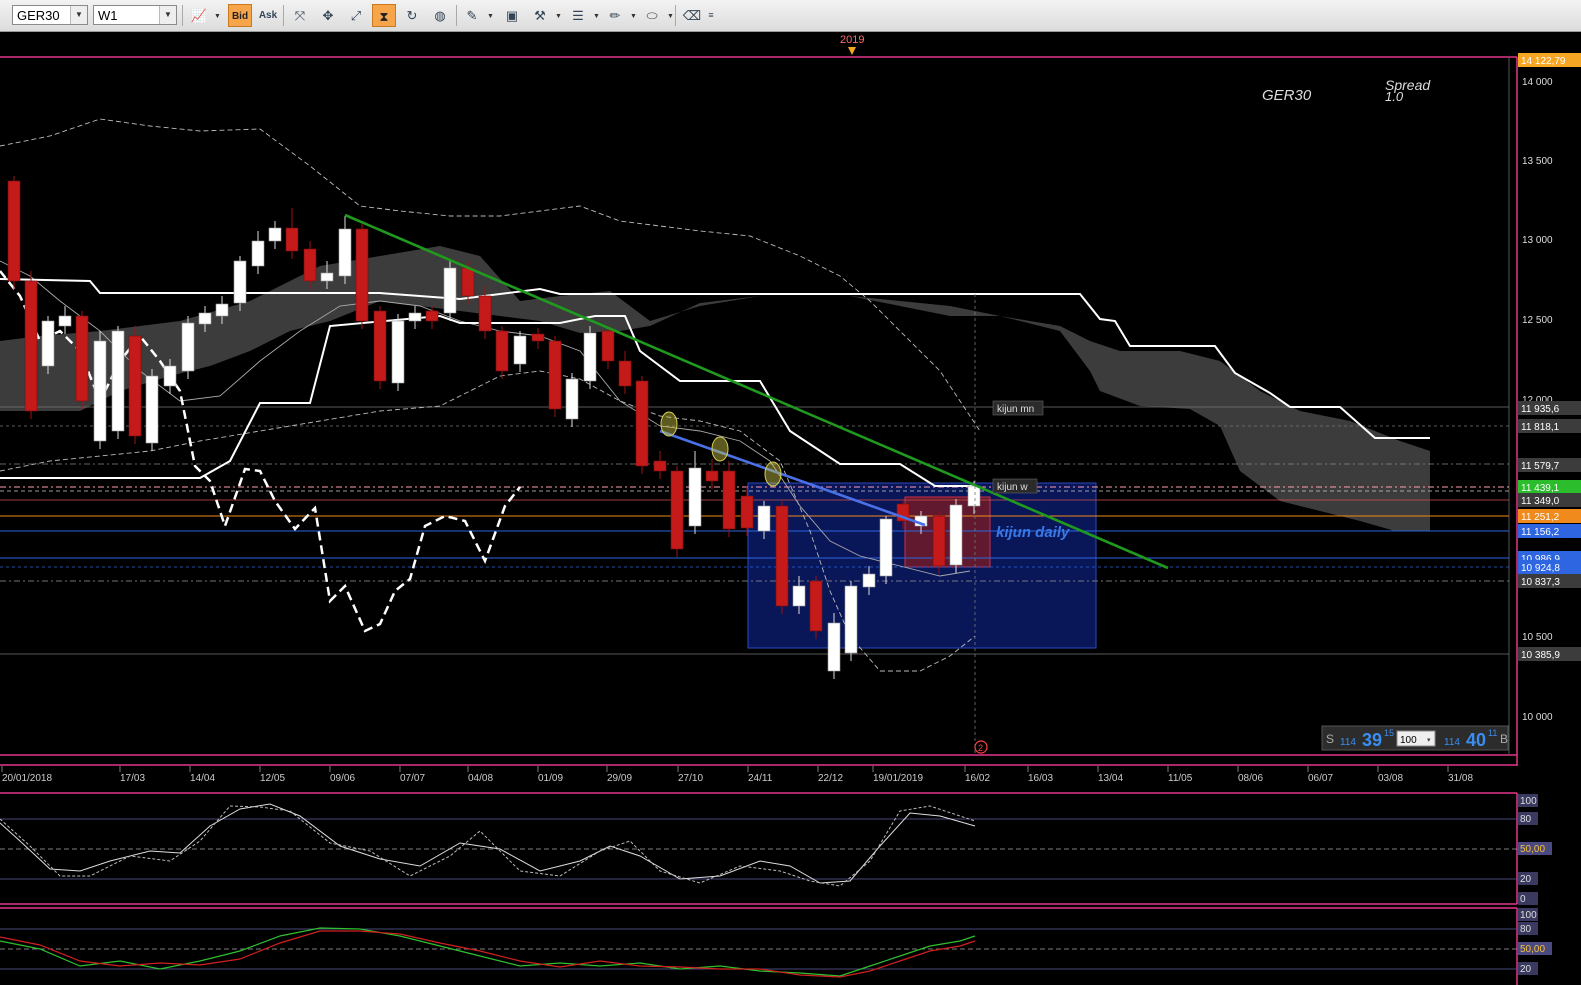 Image resolution: width=1581 pixels, height=985 pixels. I want to click on annotation-kijun-daily: kijun daily, so click(1033, 532).